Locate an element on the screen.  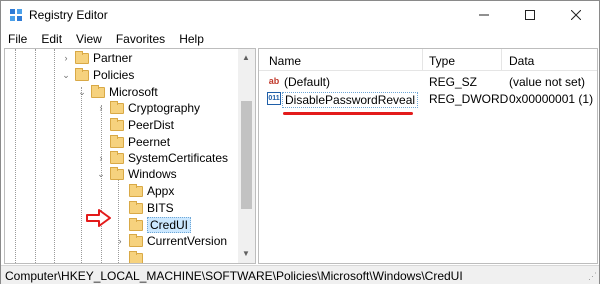
close-button is located at coordinates (576, 15).